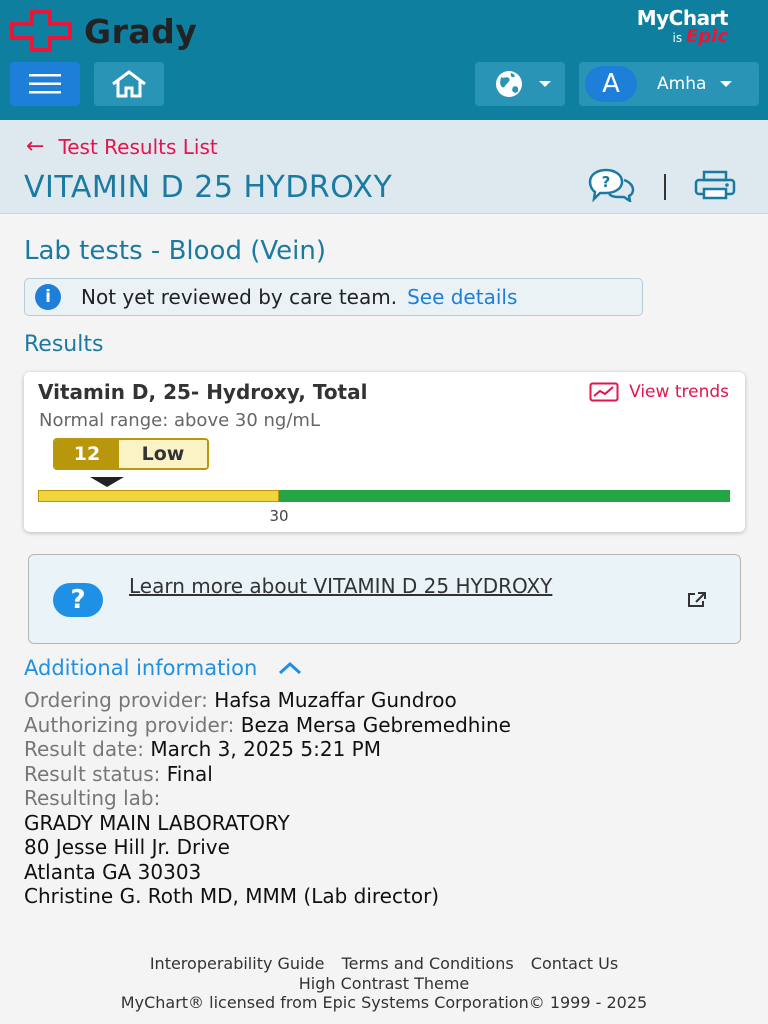 This screenshot has height=1024, width=768. What do you see at coordinates (127, 847) in the screenshot?
I see `lab-address-line1: 80 Jesse Hill Jr. Drive` at bounding box center [127, 847].